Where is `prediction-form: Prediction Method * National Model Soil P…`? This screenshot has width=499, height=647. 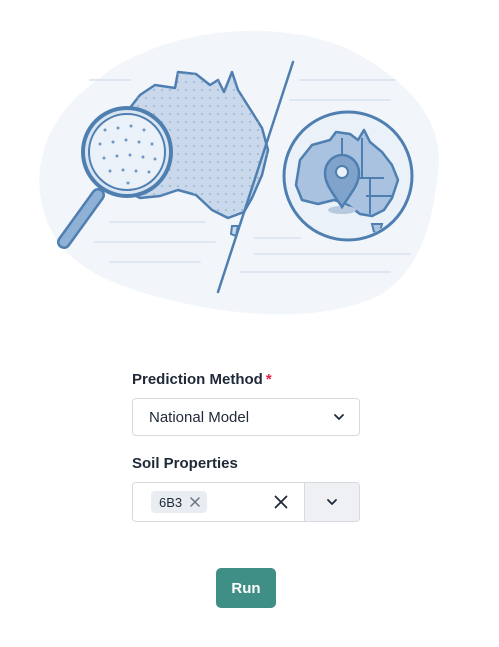
prediction-form: Prediction Method * National Model Soil P… is located at coordinates (246, 446).